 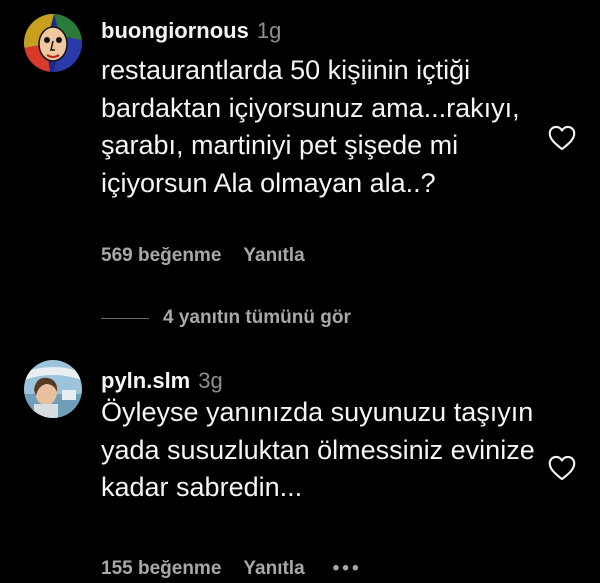 I want to click on profile-photo-avatar-icon, so click(x=53, y=389).